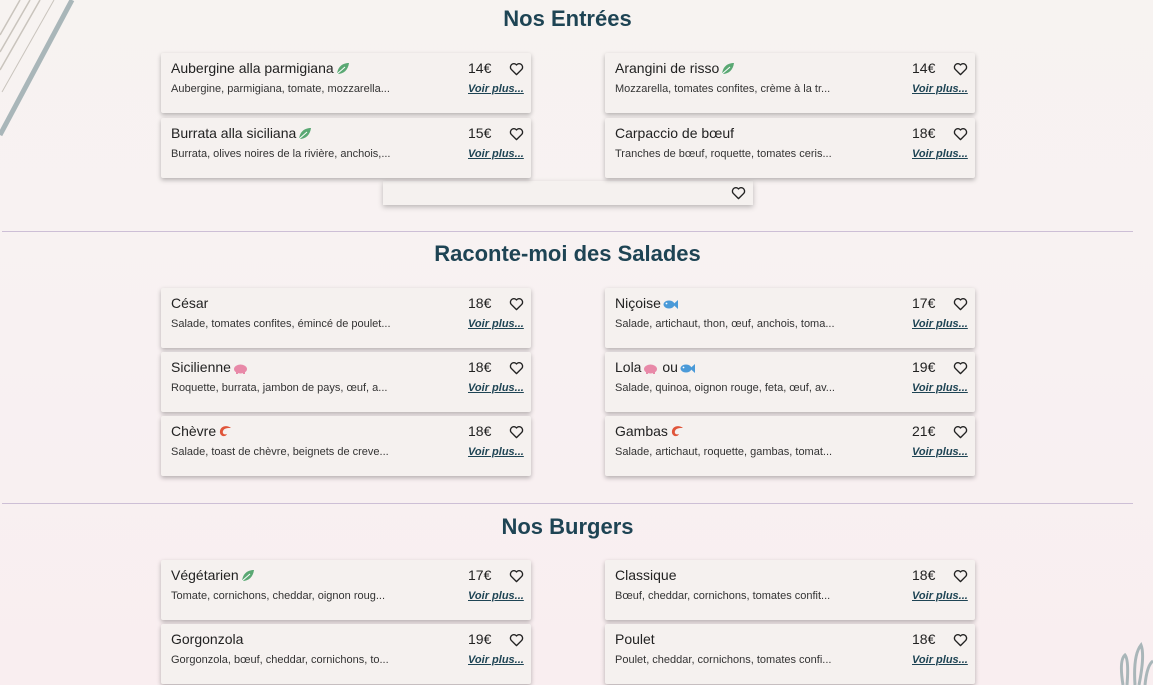  What do you see at coordinates (480, 133) in the screenshot?
I see `menu-item-price: 15€` at bounding box center [480, 133].